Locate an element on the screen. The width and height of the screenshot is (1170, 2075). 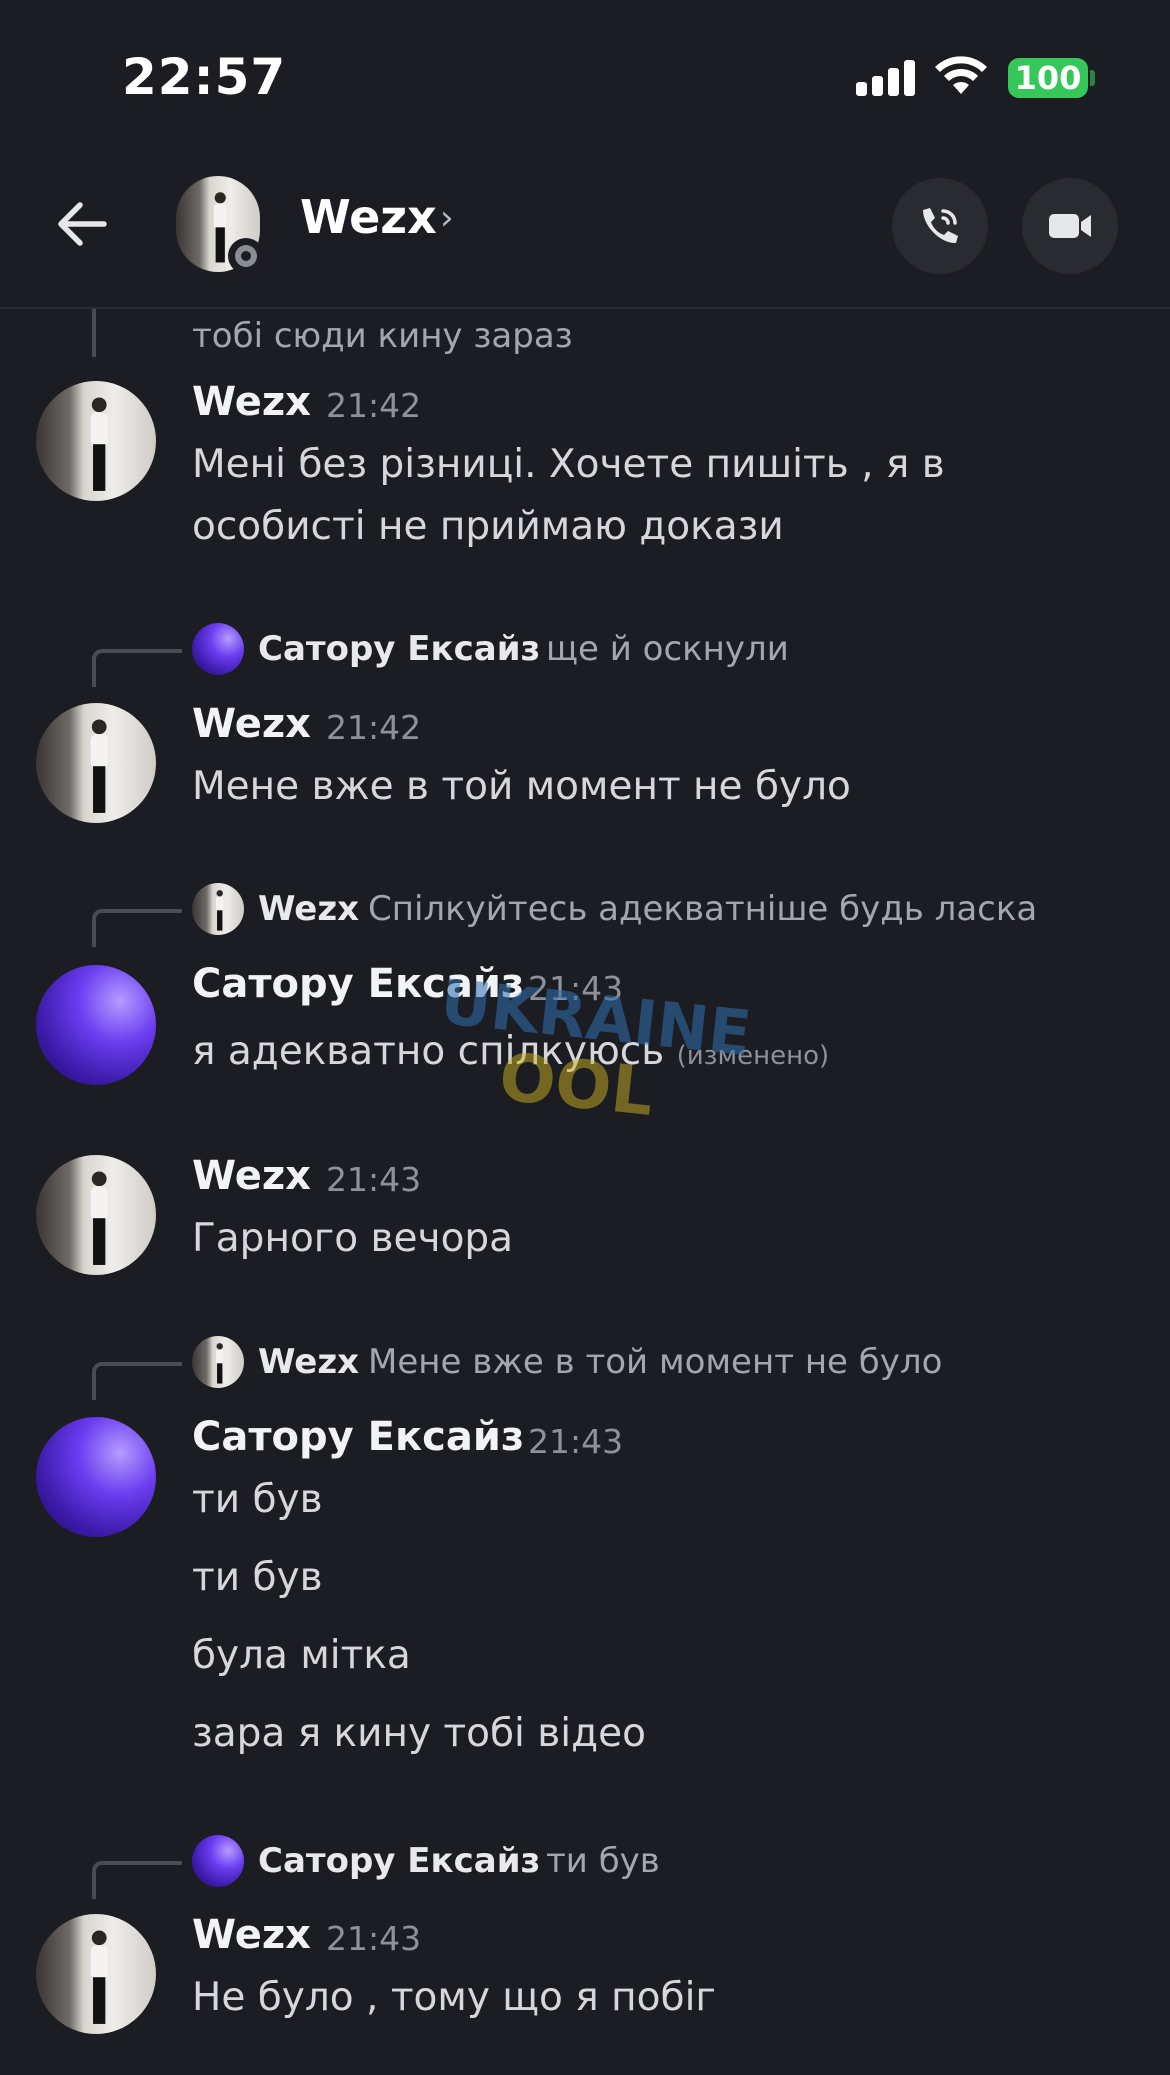
thread-line is located at coordinates (94, 333).